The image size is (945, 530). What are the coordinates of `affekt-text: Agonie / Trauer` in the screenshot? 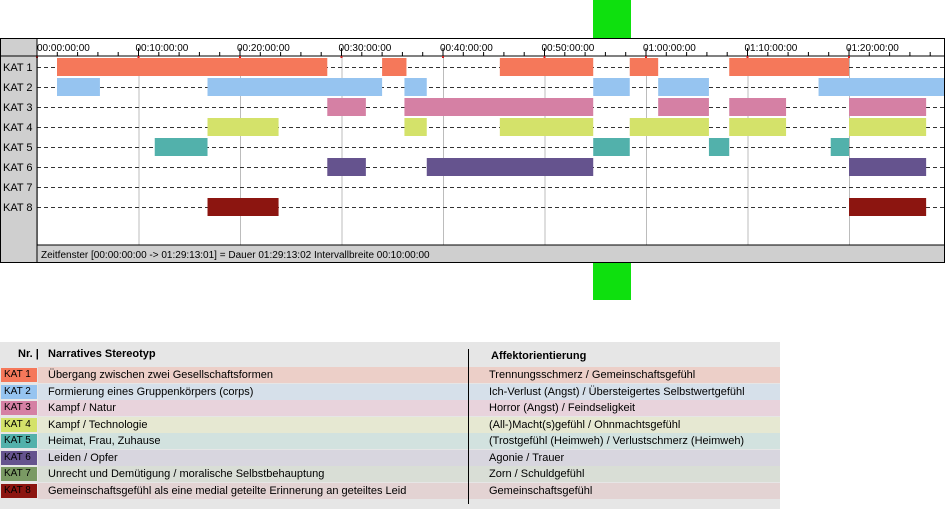 It's located at (527, 457).